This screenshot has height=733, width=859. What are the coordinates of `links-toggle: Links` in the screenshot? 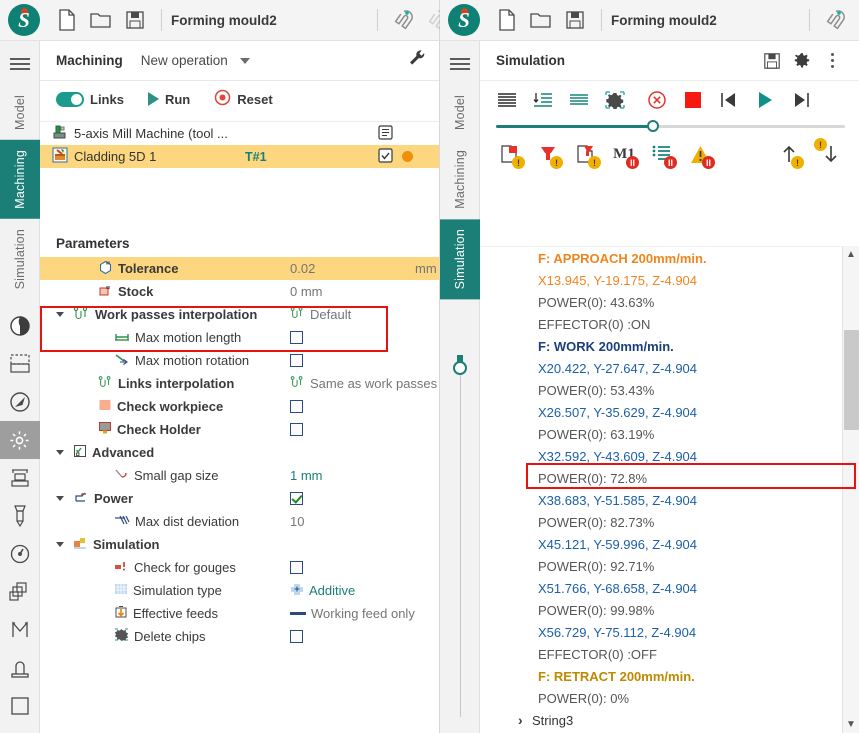 It's located at (97, 99).